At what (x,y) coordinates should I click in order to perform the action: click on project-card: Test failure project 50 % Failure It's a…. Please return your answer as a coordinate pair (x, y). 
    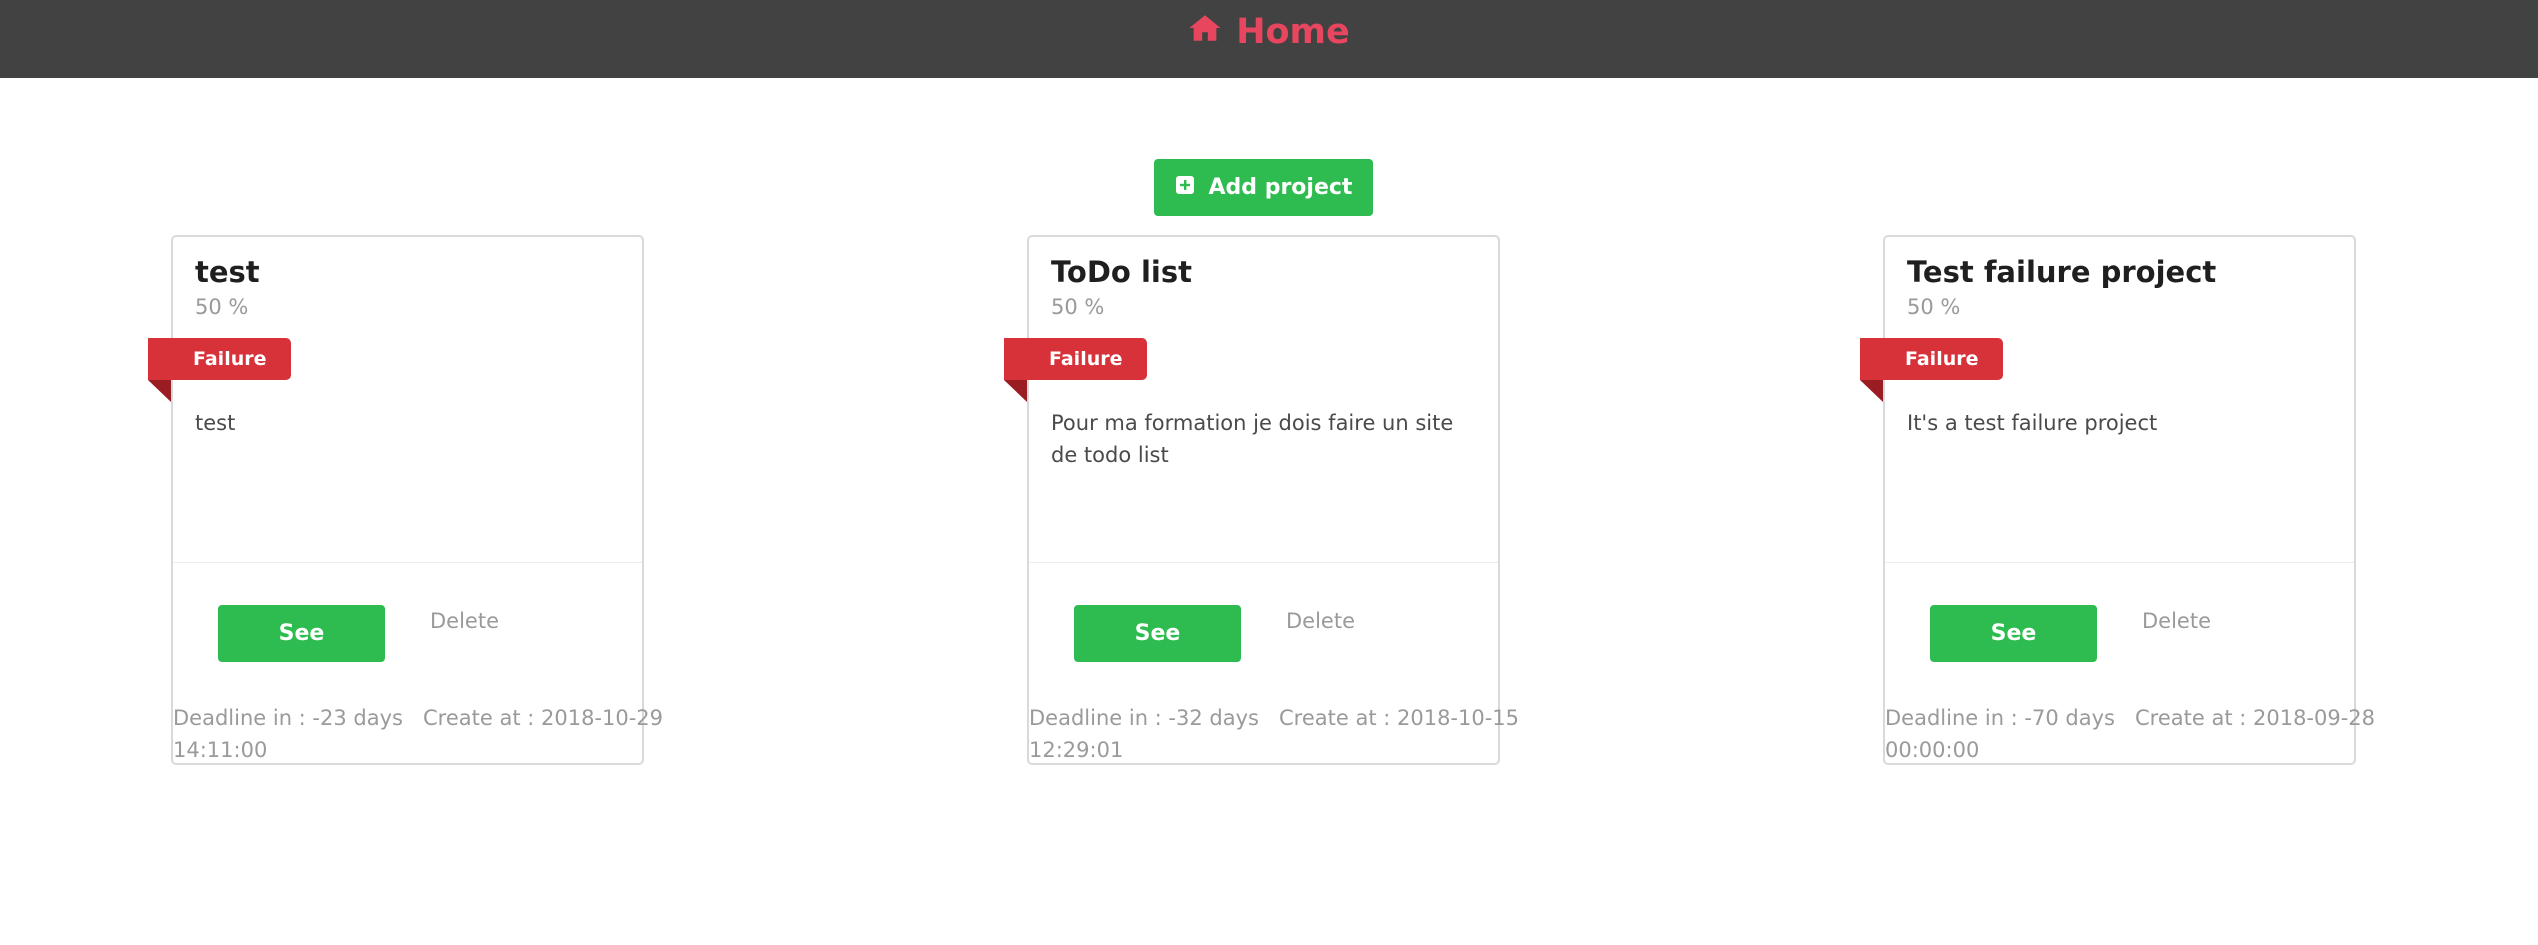
    Looking at the image, I should click on (2118, 500).